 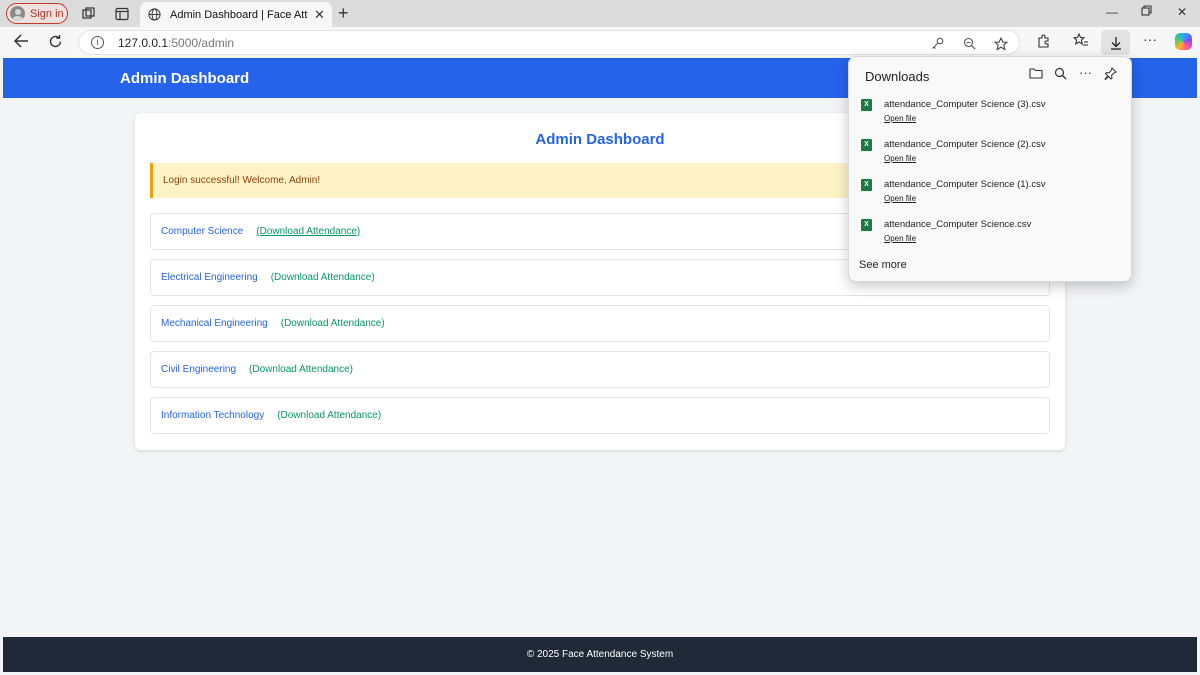 I want to click on pin-icon, so click(x=1110, y=75).